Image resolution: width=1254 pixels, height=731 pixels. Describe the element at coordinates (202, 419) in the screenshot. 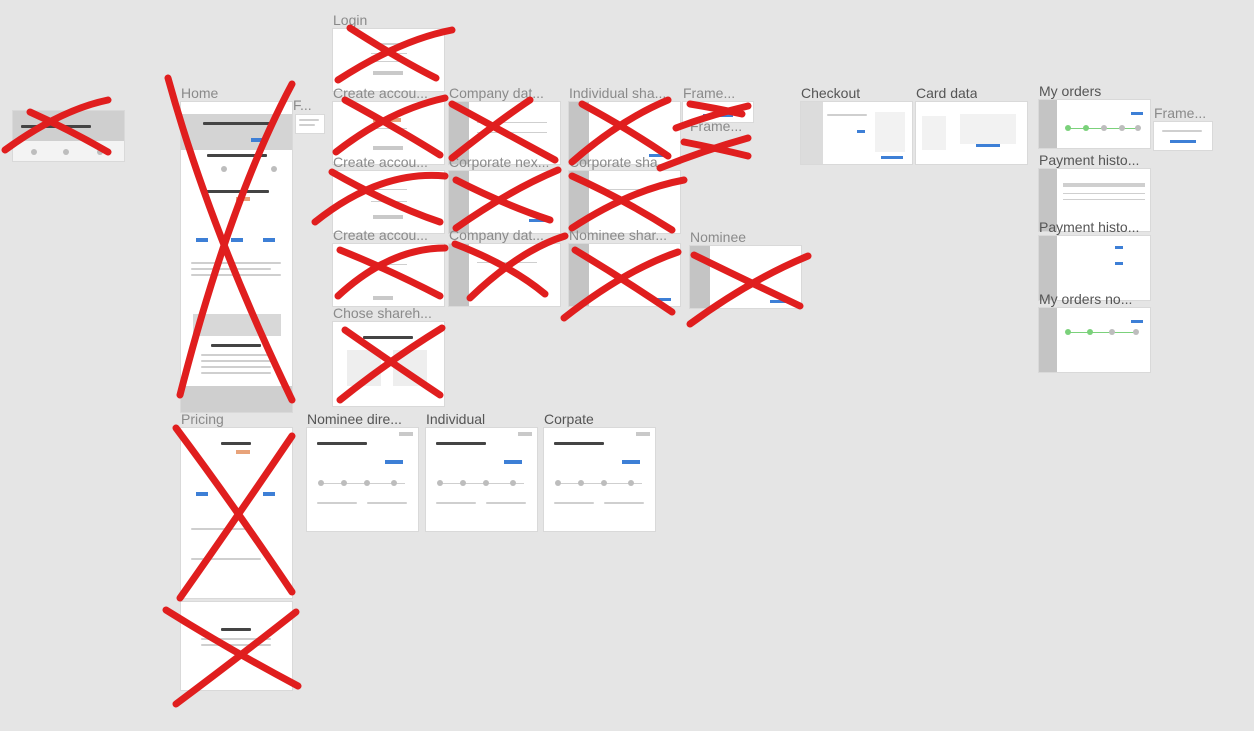

I see `frame-label-pricing: Pricing` at that location.